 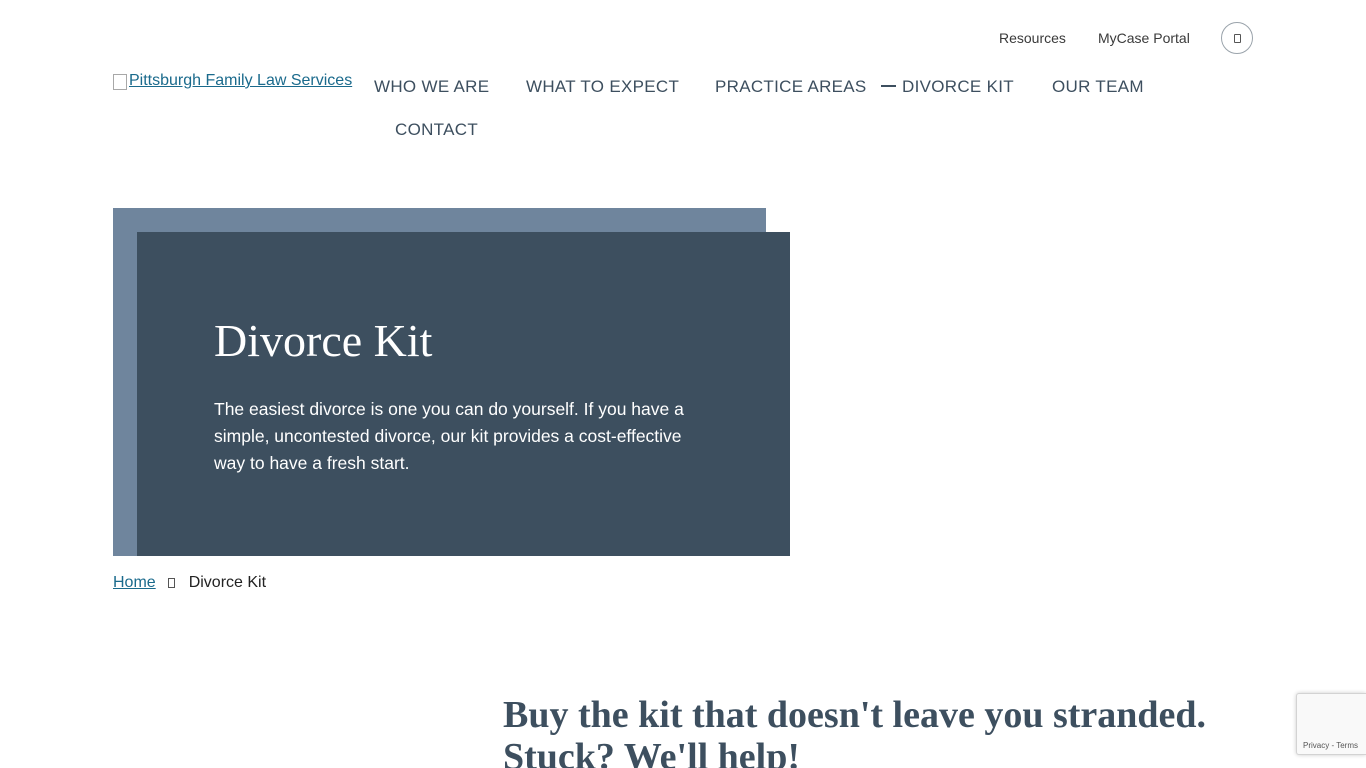 What do you see at coordinates (241, 80) in the screenshot?
I see `logo-alt-text: Pittsburgh Family Law Services` at bounding box center [241, 80].